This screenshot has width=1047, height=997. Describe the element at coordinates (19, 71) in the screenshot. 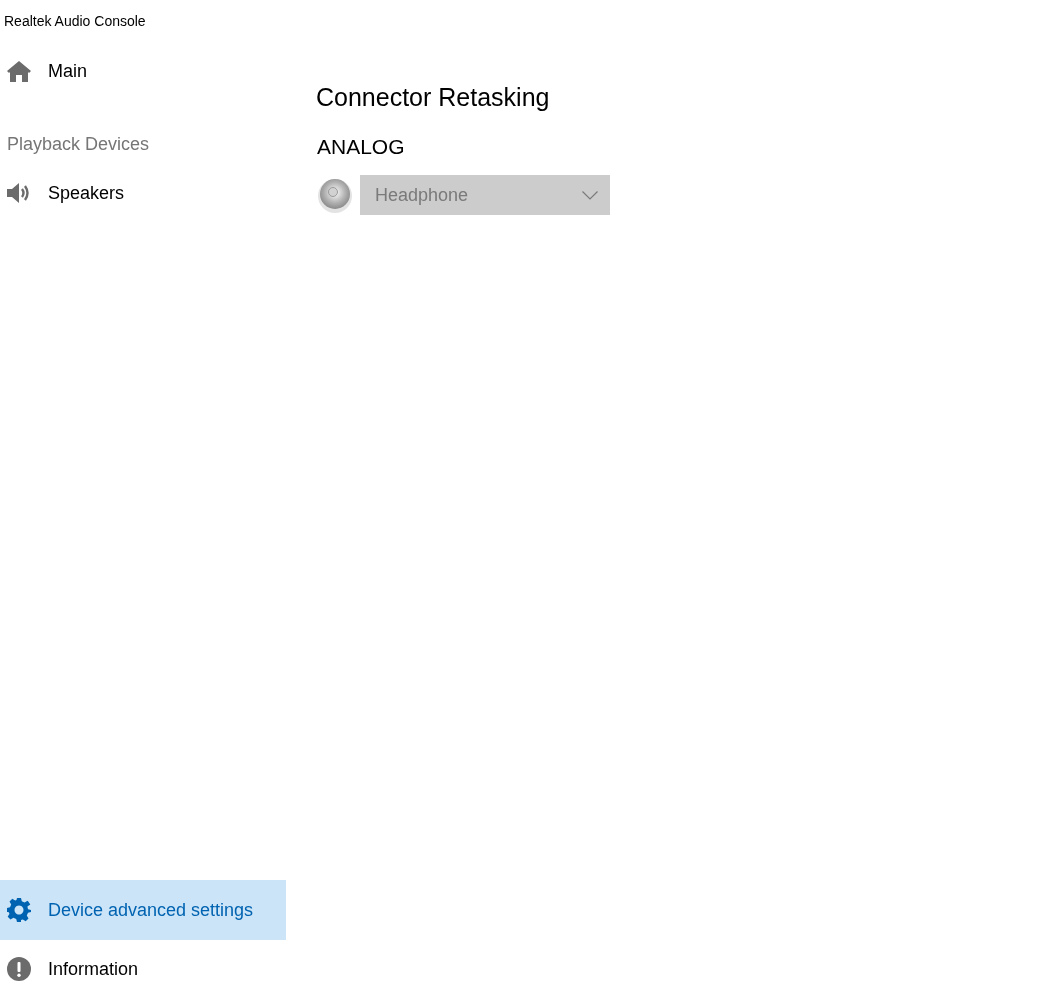

I see `home-icon` at that location.